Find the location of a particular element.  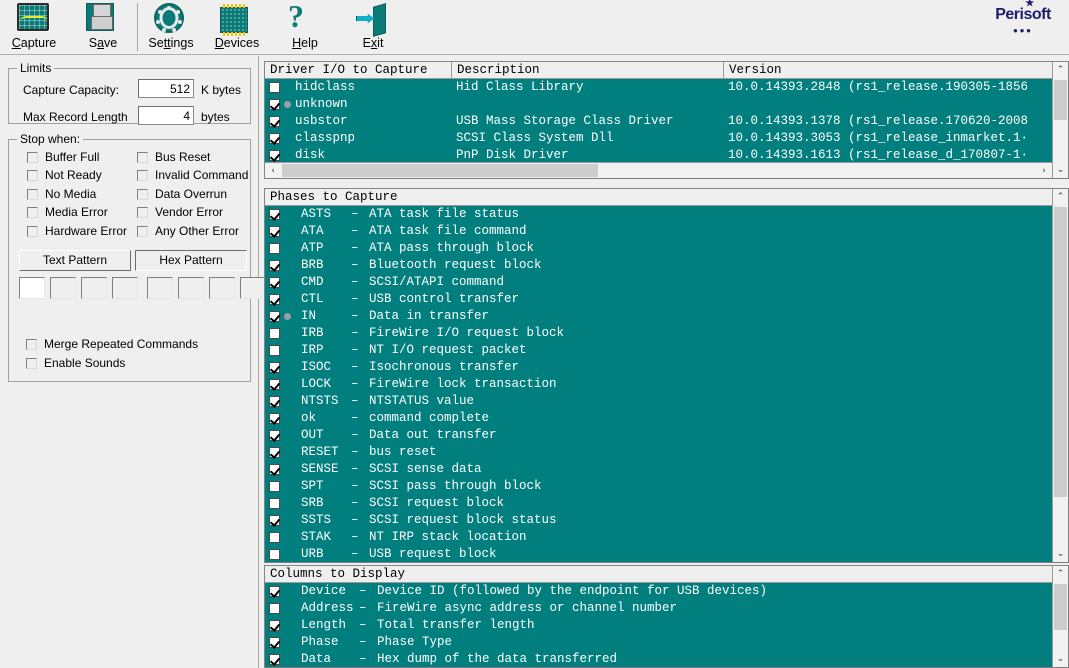

checkbox-media-error: Media Error is located at coordinates (67, 212).